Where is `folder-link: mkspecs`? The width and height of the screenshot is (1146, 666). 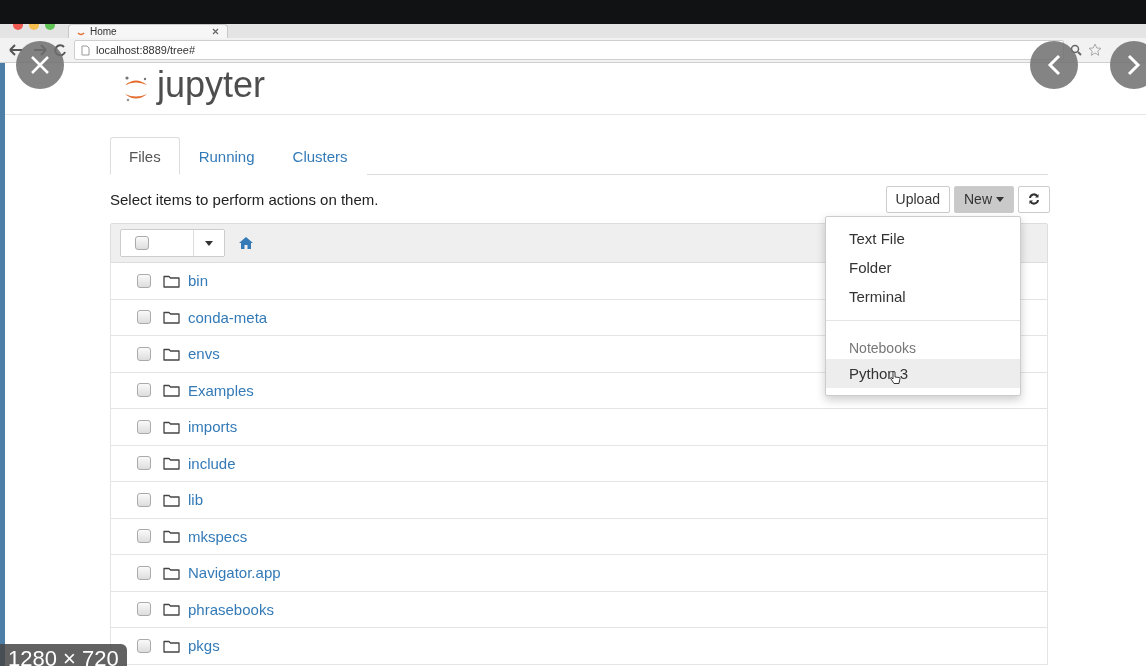 folder-link: mkspecs is located at coordinates (218, 536).